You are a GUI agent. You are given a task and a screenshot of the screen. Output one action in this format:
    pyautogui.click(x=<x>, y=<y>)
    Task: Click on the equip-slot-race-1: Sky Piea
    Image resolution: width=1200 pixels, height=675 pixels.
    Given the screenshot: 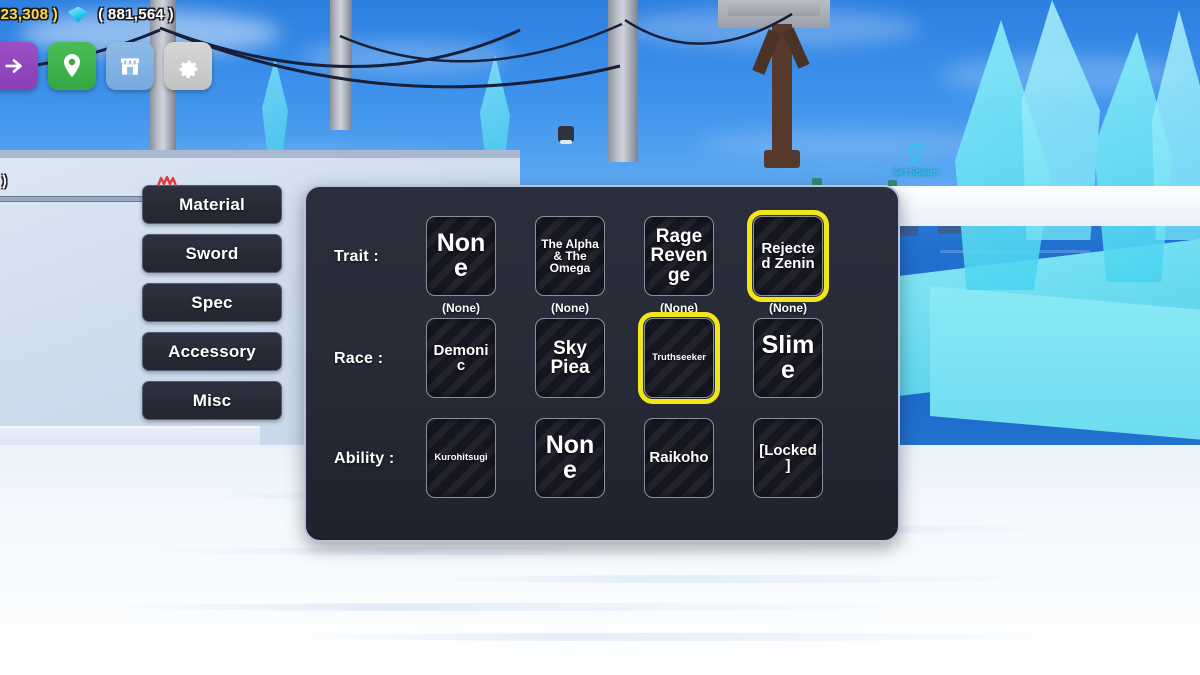 What is the action you would take?
    pyautogui.click(x=570, y=358)
    